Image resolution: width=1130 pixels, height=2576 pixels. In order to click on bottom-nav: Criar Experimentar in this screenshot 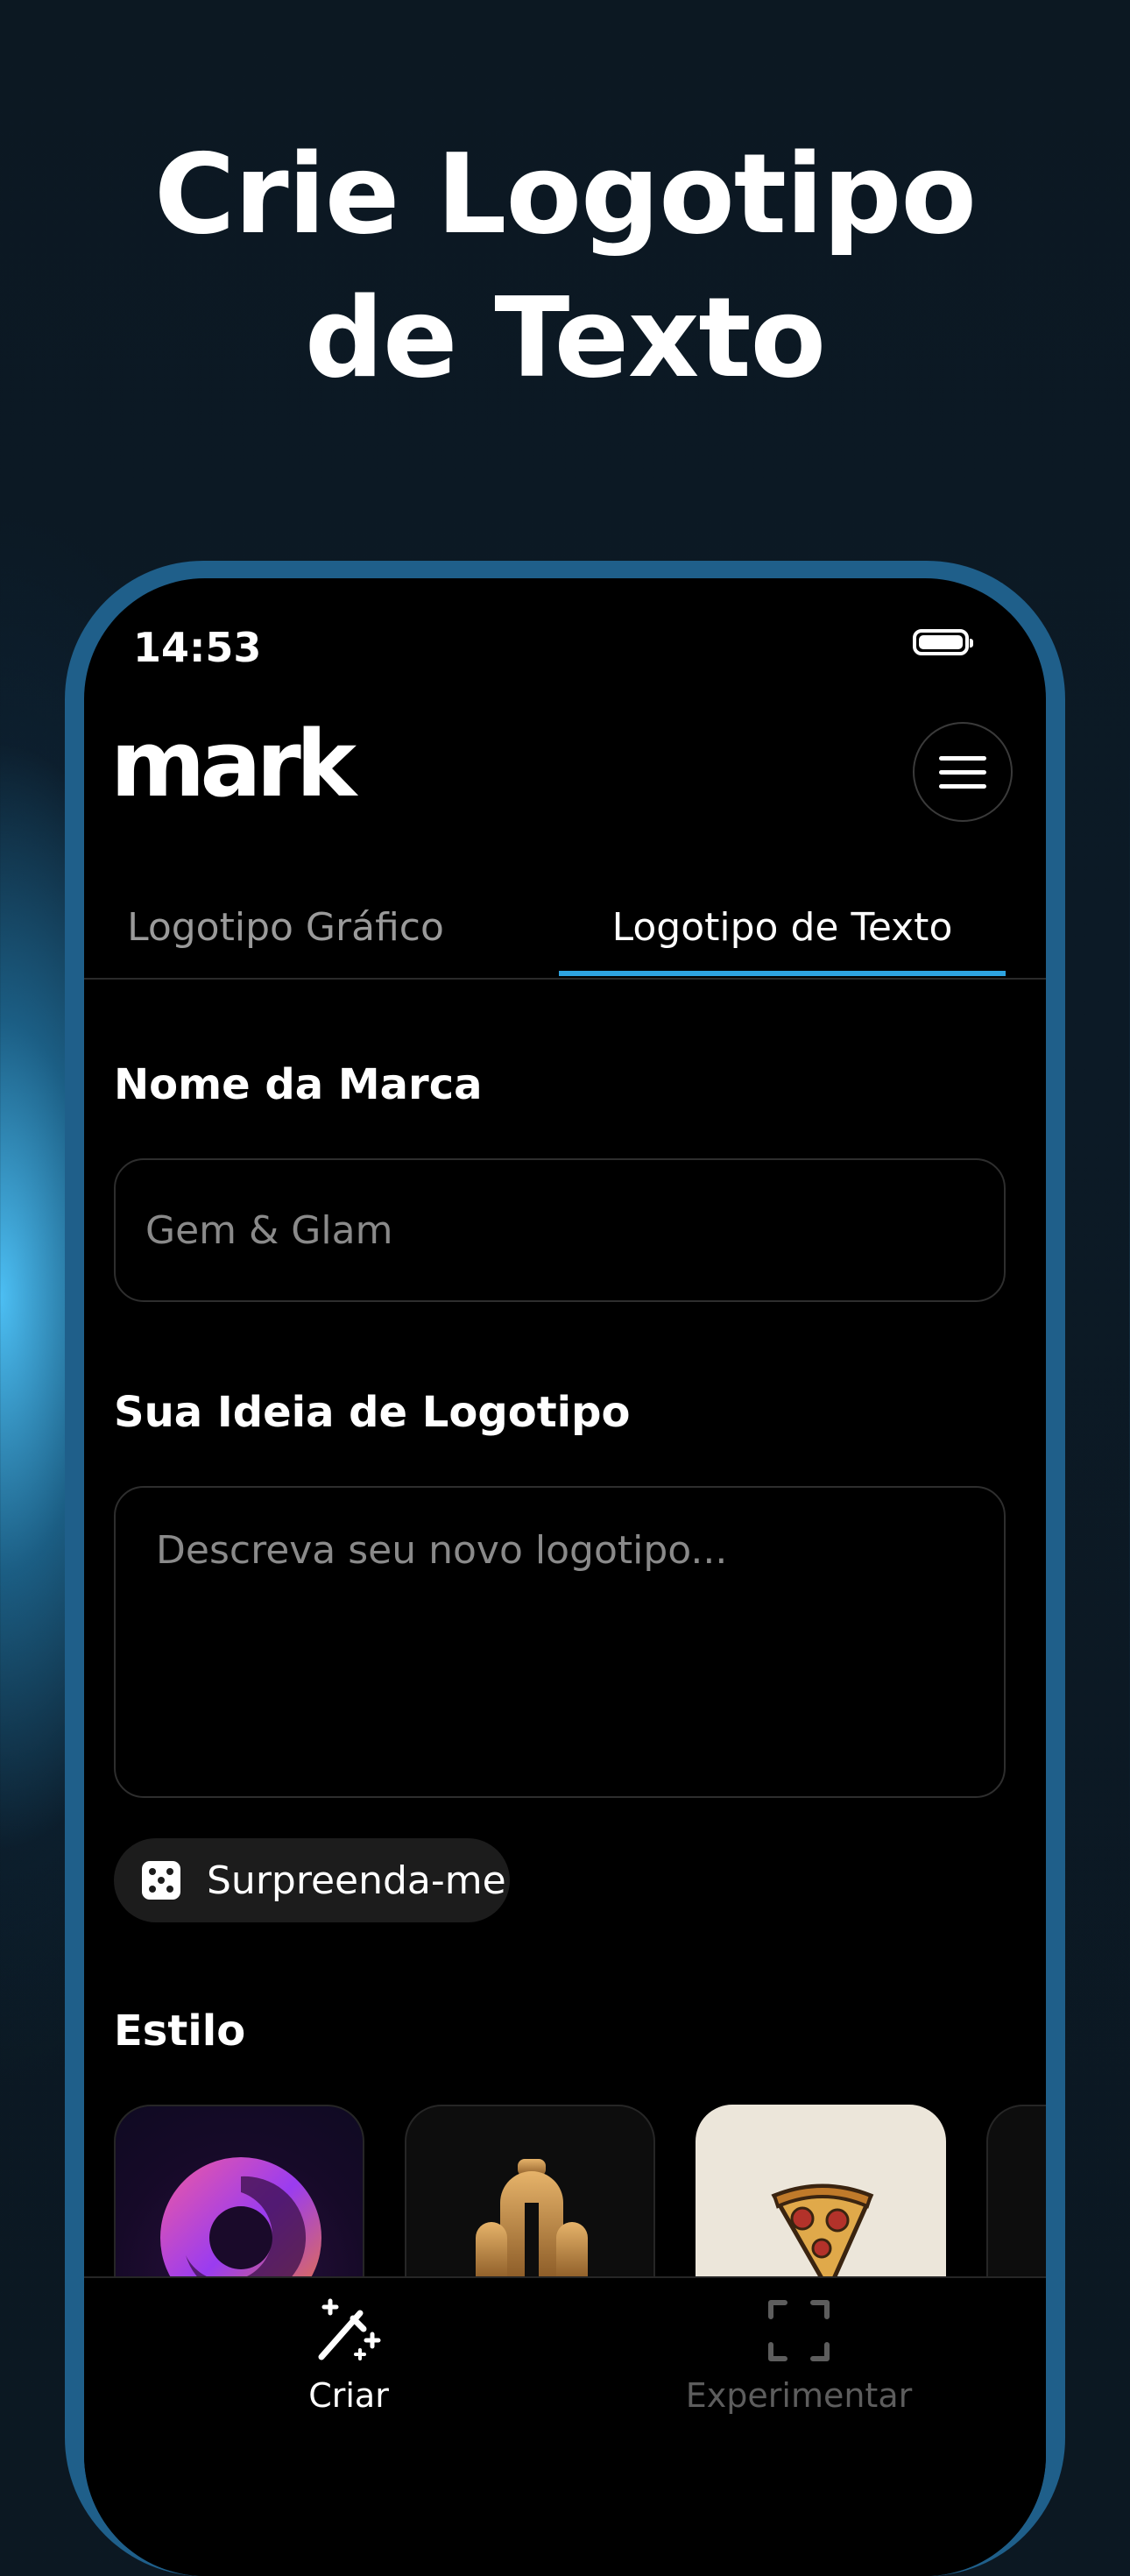, I will do `click(565, 2426)`.